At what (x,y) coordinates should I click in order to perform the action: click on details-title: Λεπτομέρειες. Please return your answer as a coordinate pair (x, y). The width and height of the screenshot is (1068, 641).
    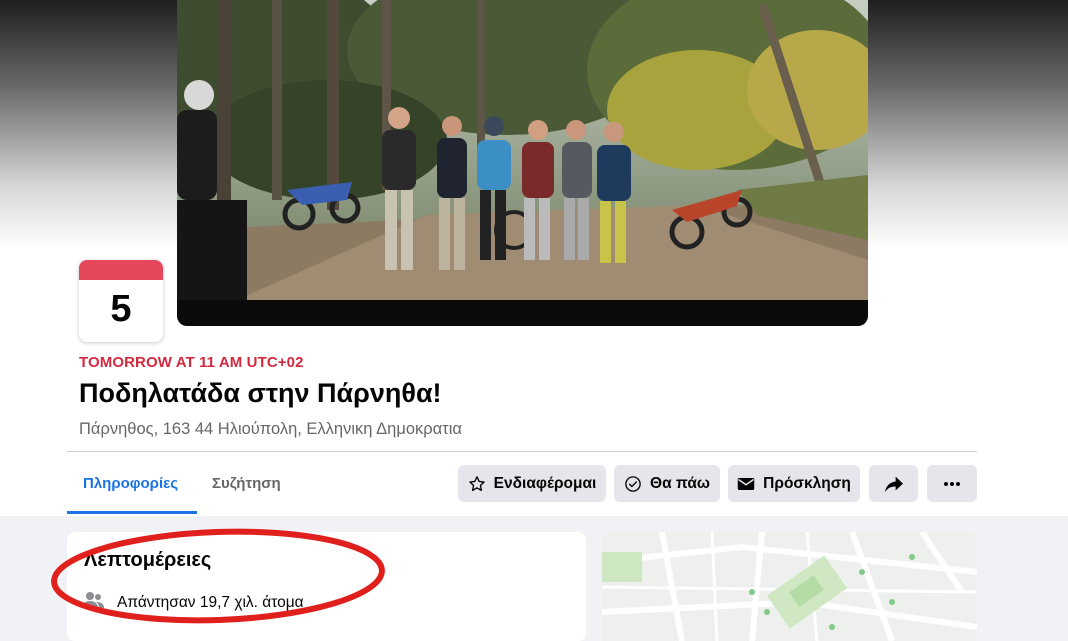
    Looking at the image, I should click on (148, 560).